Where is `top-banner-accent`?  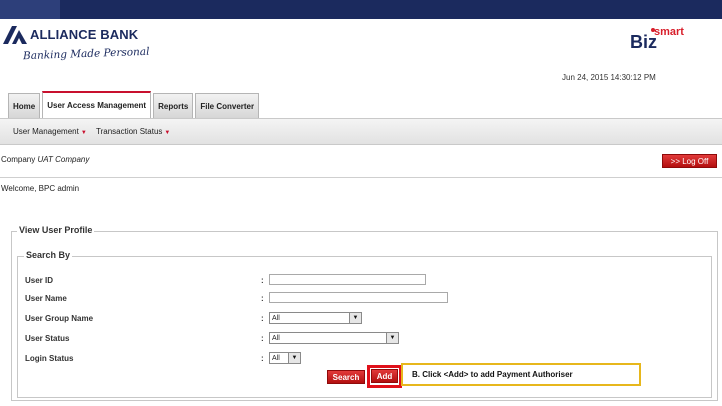 top-banner-accent is located at coordinates (30, 9).